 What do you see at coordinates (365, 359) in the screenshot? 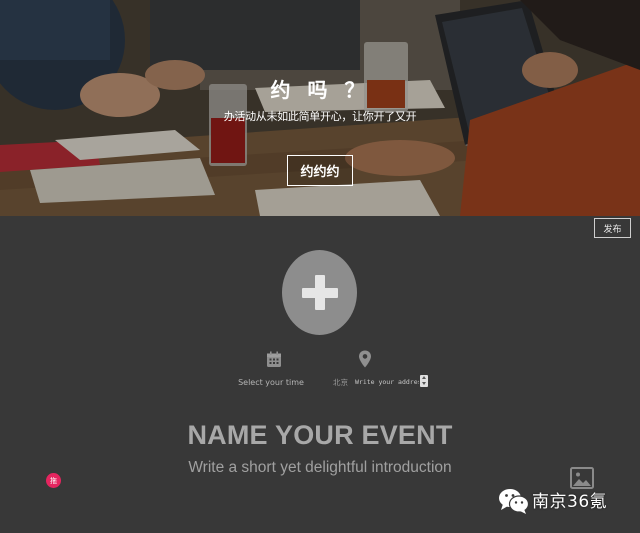
I see `map-pin-icon` at bounding box center [365, 359].